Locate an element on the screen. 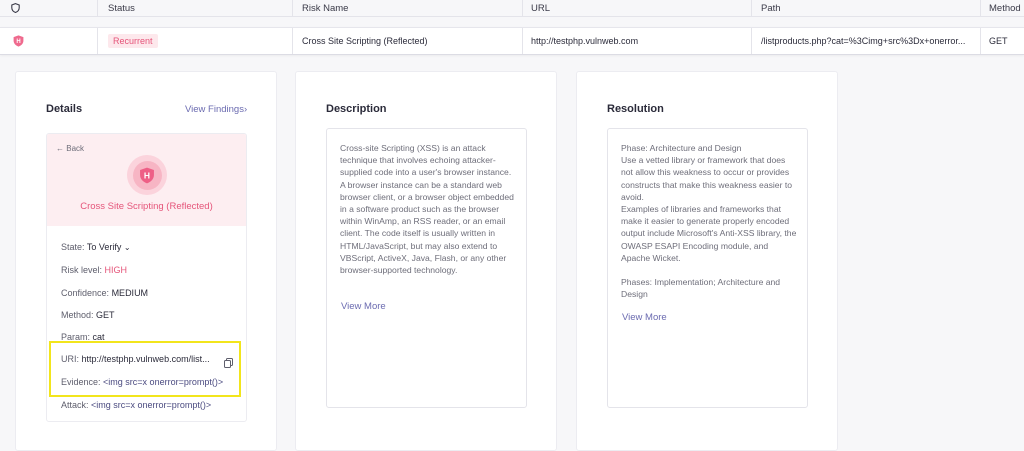  attack-value: <img src=x onerror=prompt()> is located at coordinates (151, 405).